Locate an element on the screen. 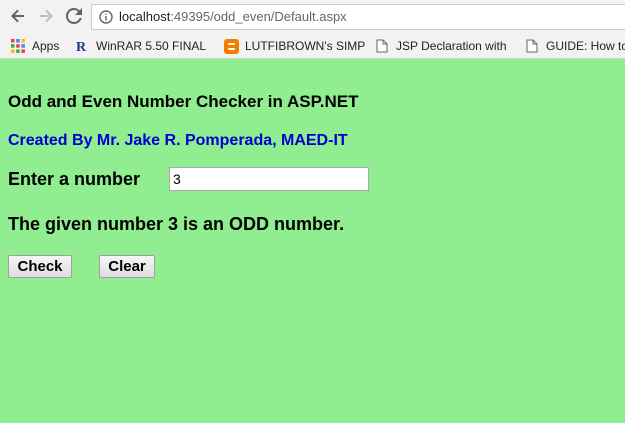 This screenshot has width=625, height=423. bookmark-jsp: JSP Declaration with is located at coordinates (442, 46).